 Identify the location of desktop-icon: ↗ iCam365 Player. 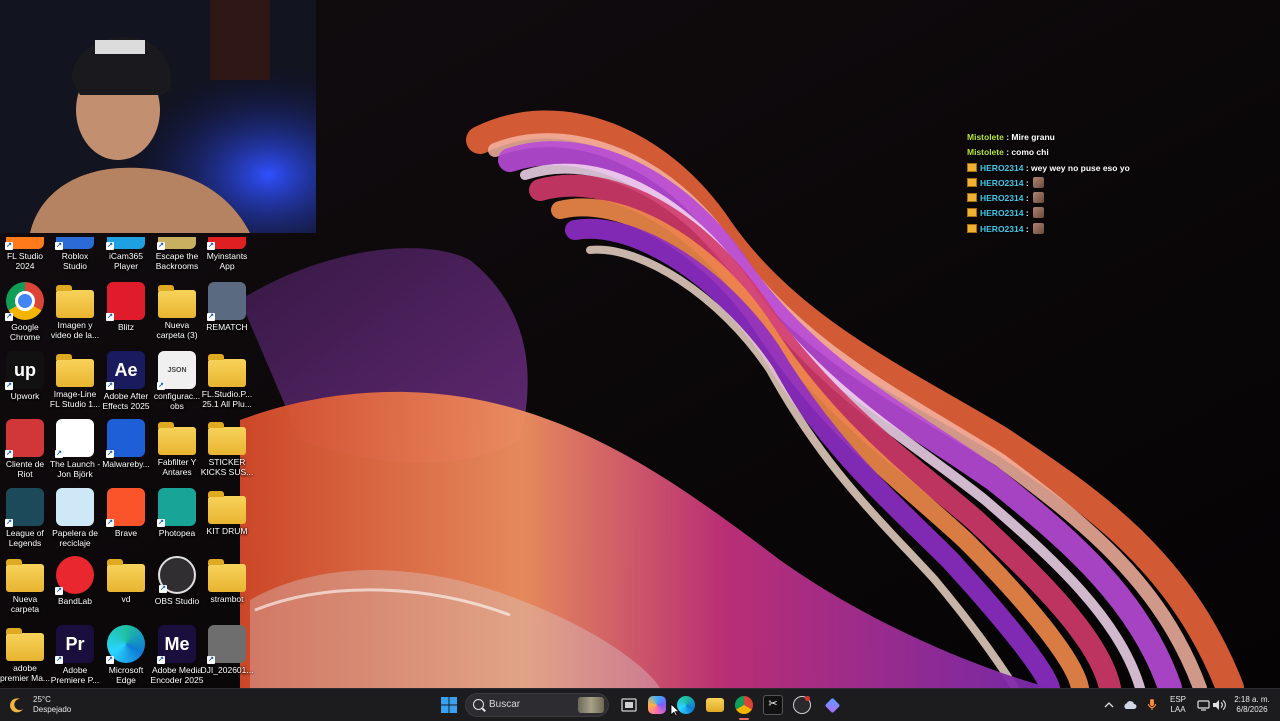
(126, 254).